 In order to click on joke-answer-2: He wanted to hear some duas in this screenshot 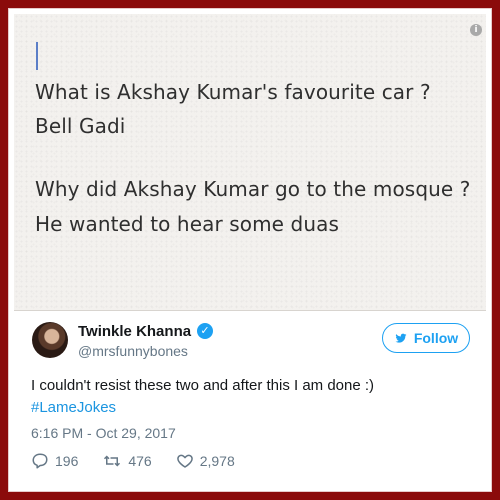, I will do `click(187, 224)`.